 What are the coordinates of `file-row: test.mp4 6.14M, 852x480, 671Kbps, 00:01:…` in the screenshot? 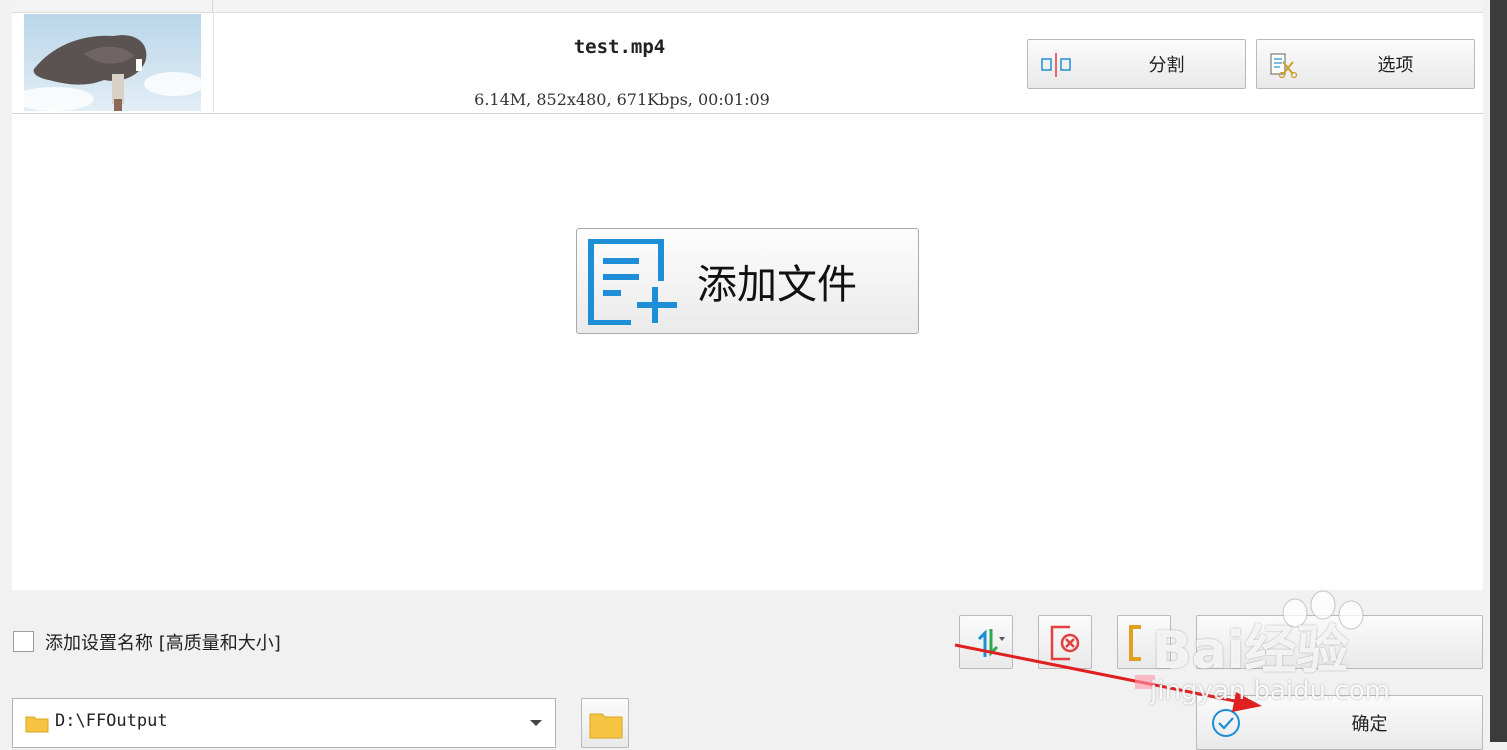 It's located at (747, 63).